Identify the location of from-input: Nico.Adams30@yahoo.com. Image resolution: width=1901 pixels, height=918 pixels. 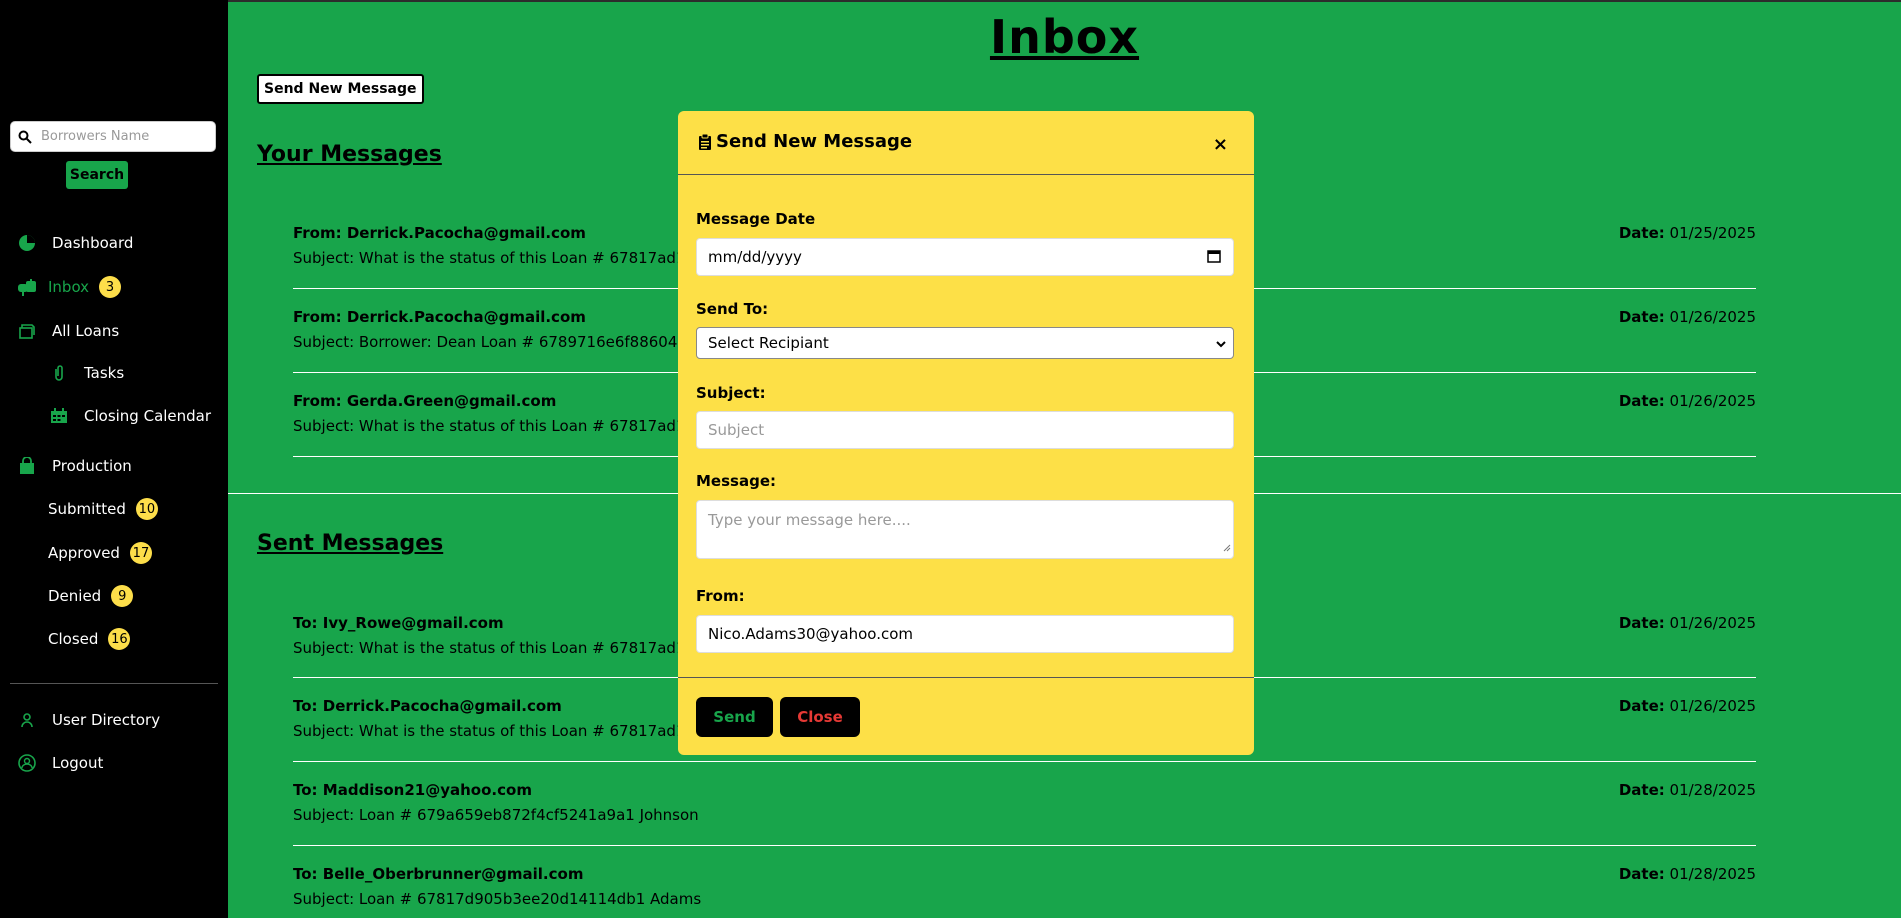
(965, 634).